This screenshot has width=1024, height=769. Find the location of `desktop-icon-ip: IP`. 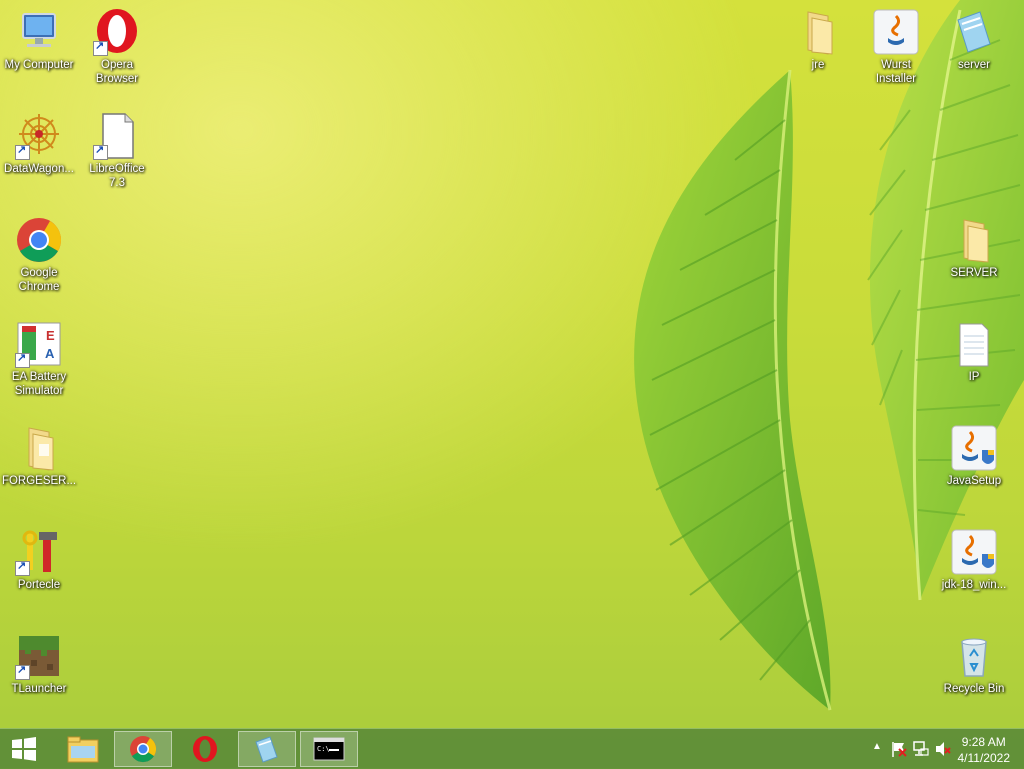

desktop-icon-ip: IP is located at coordinates (974, 352).